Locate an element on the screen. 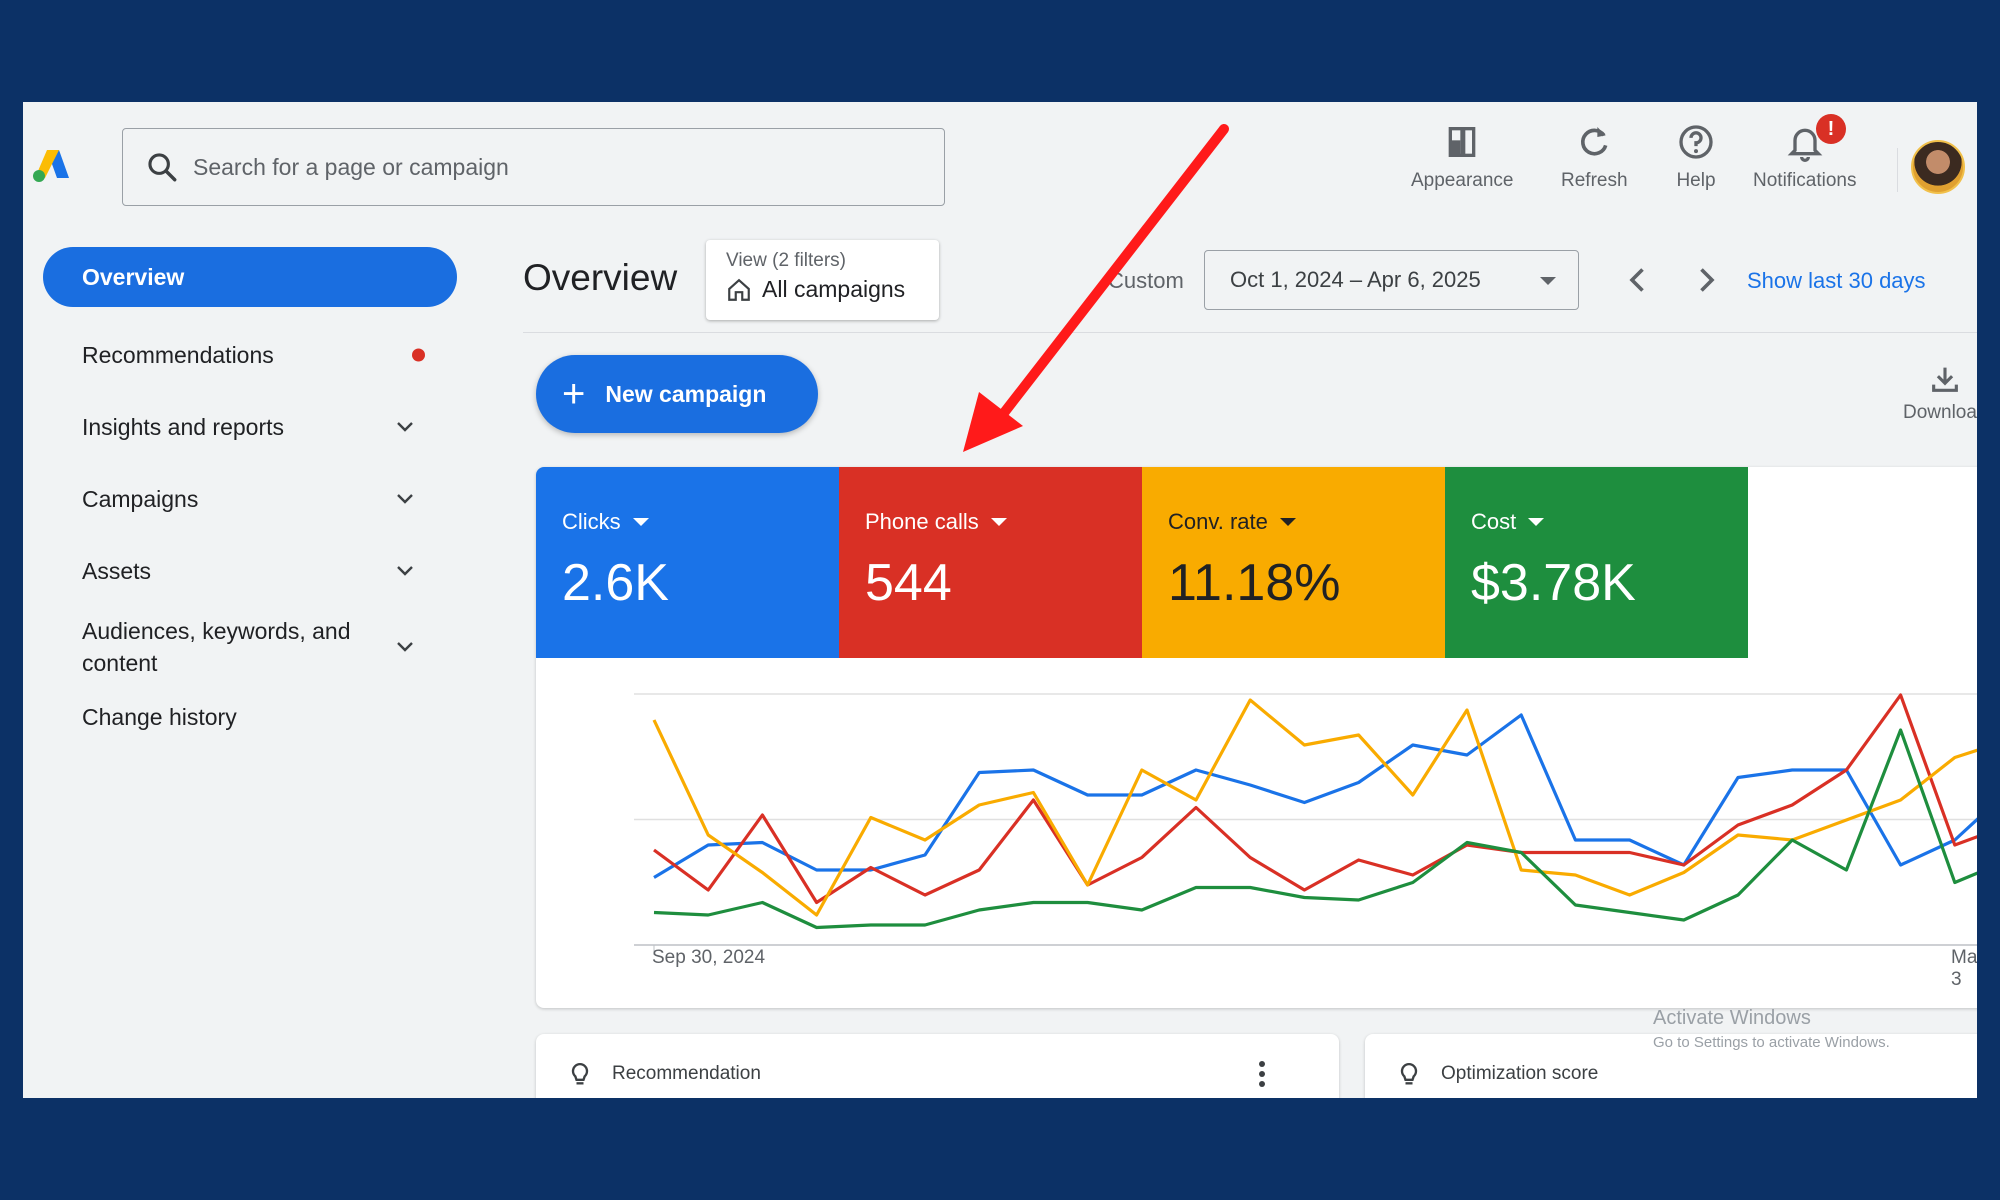 The width and height of the screenshot is (2000, 1200). date-range-picker: Oct 1, 2024 – Apr 6, 2025 is located at coordinates (1391, 280).